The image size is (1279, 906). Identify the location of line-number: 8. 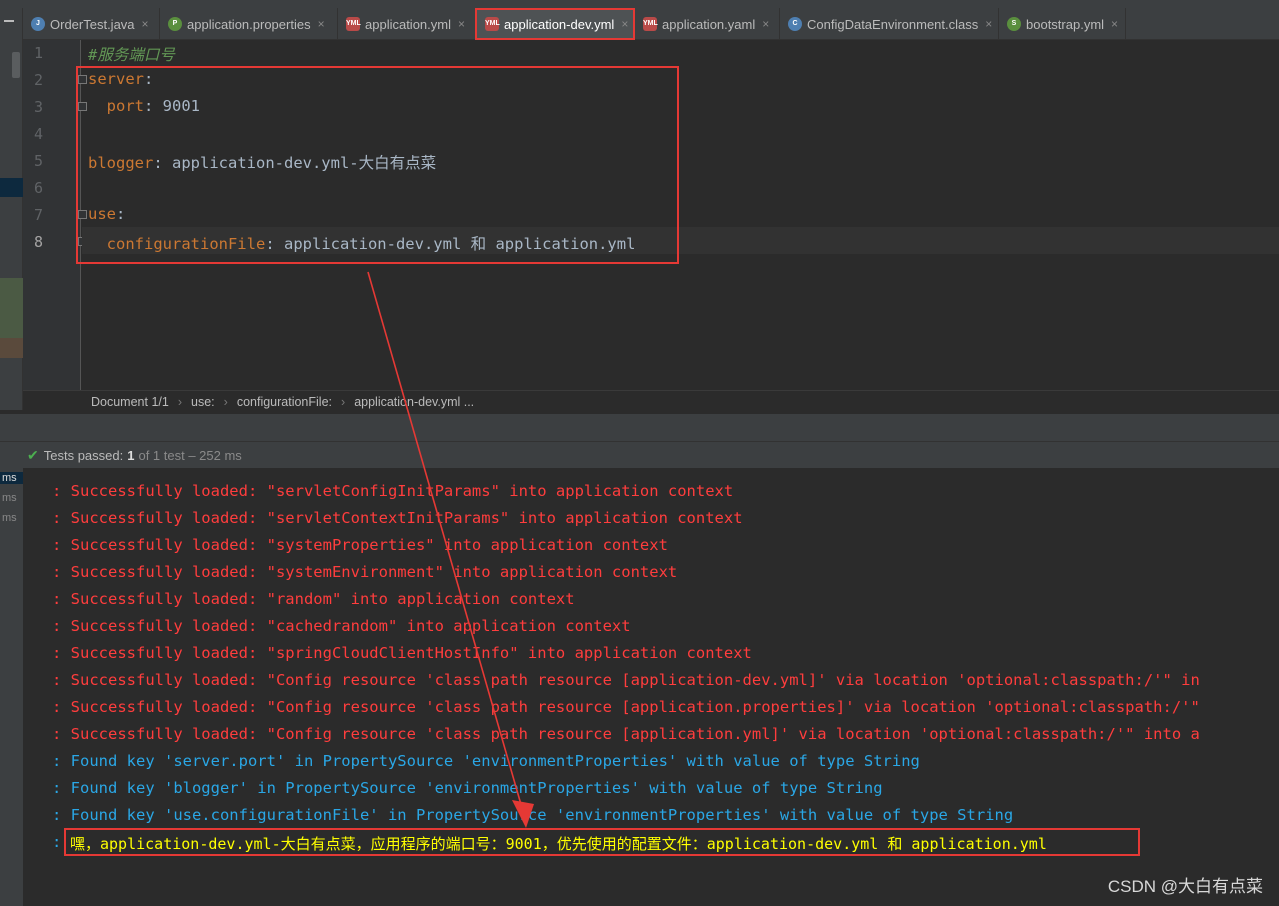
(38, 242).